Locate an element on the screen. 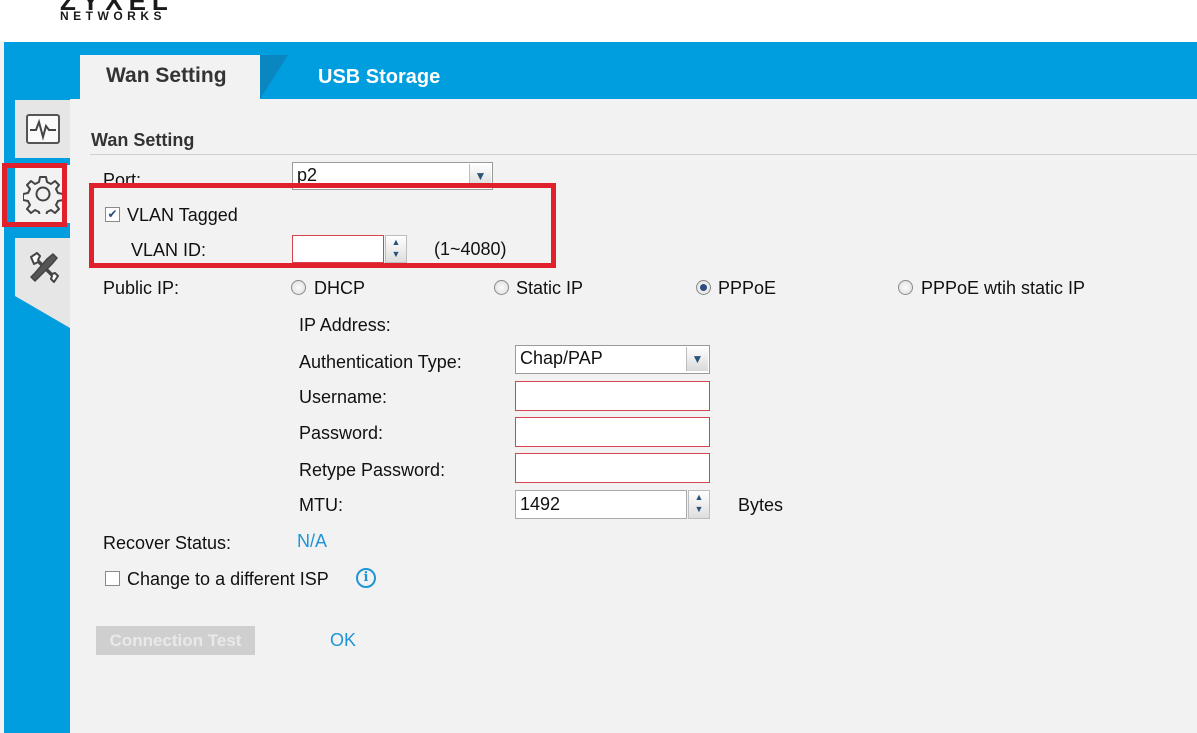 This screenshot has width=1197, height=733. mtu-input: 1492 is located at coordinates (601, 504).